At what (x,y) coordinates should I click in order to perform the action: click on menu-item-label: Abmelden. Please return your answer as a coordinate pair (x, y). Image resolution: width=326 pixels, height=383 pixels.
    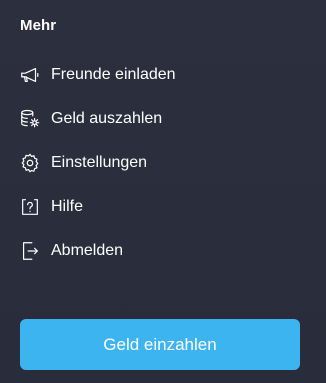
    Looking at the image, I should click on (87, 250).